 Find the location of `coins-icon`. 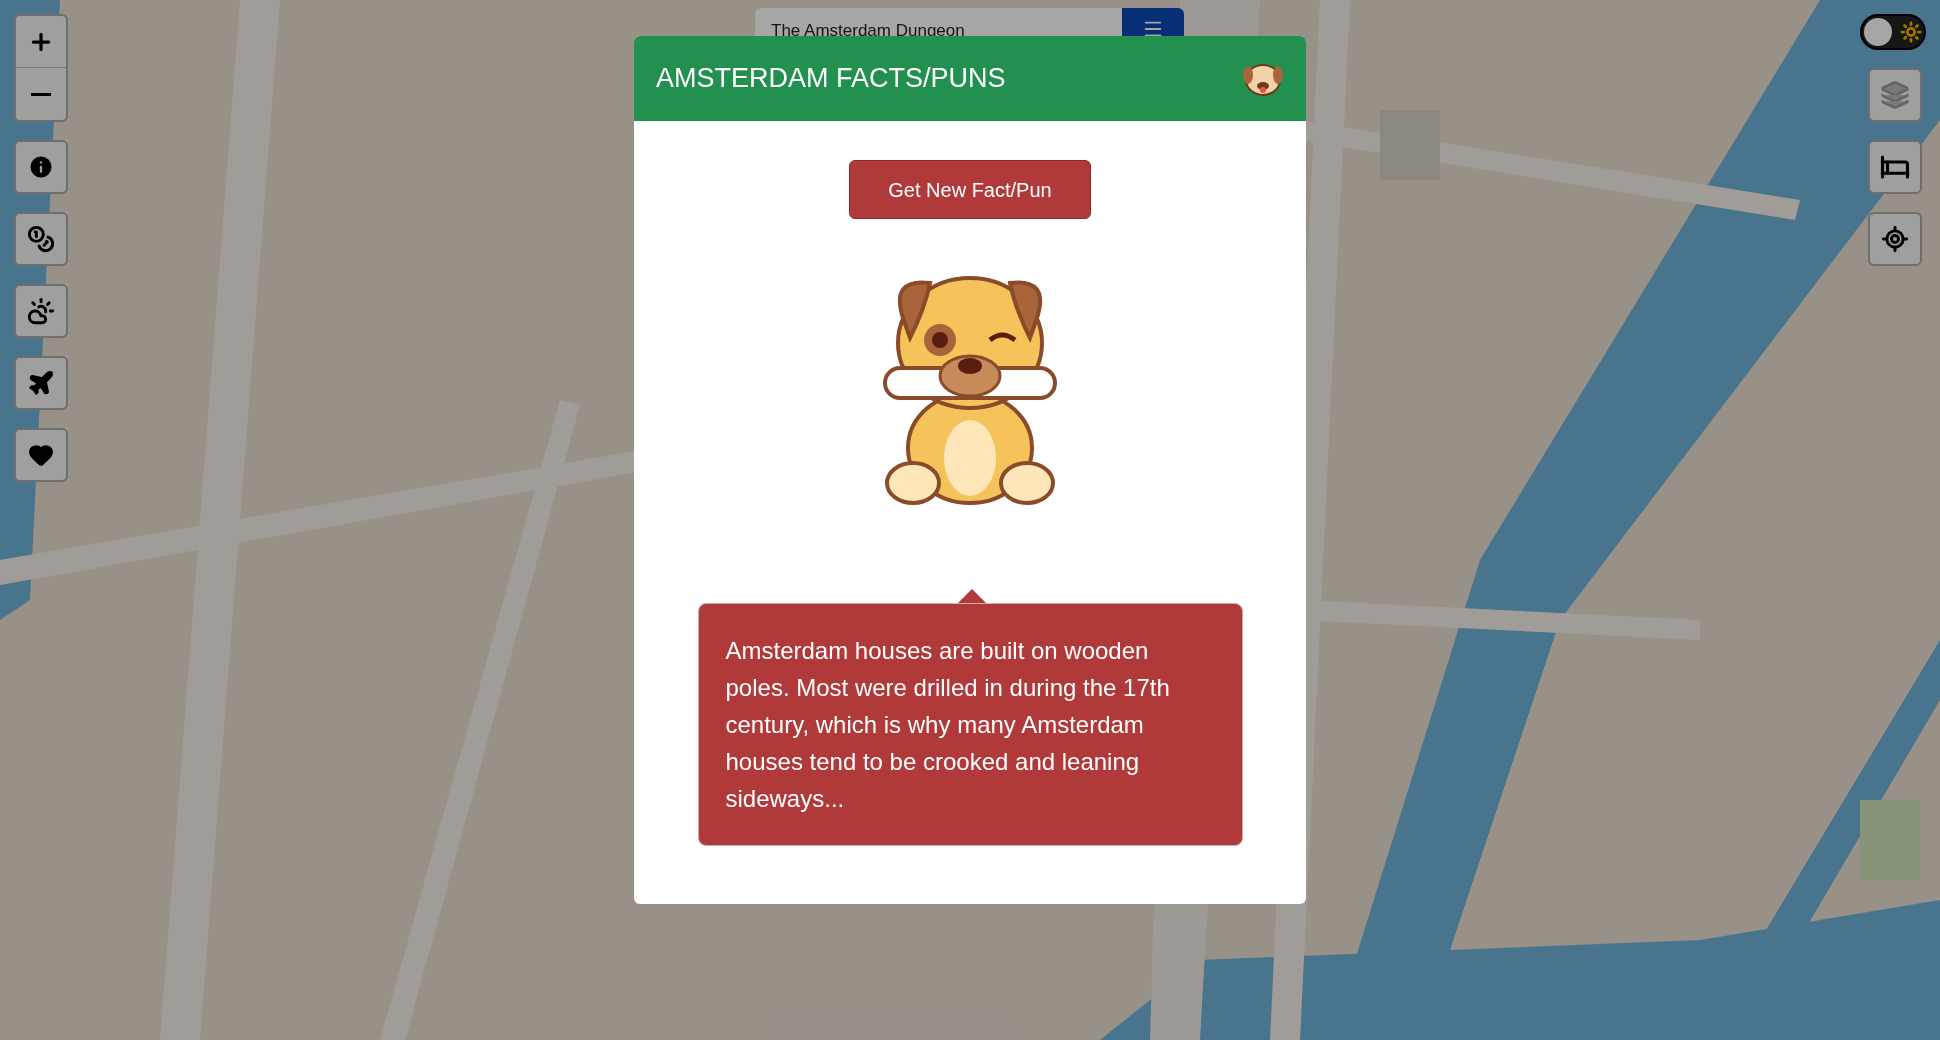

coins-icon is located at coordinates (41, 239).